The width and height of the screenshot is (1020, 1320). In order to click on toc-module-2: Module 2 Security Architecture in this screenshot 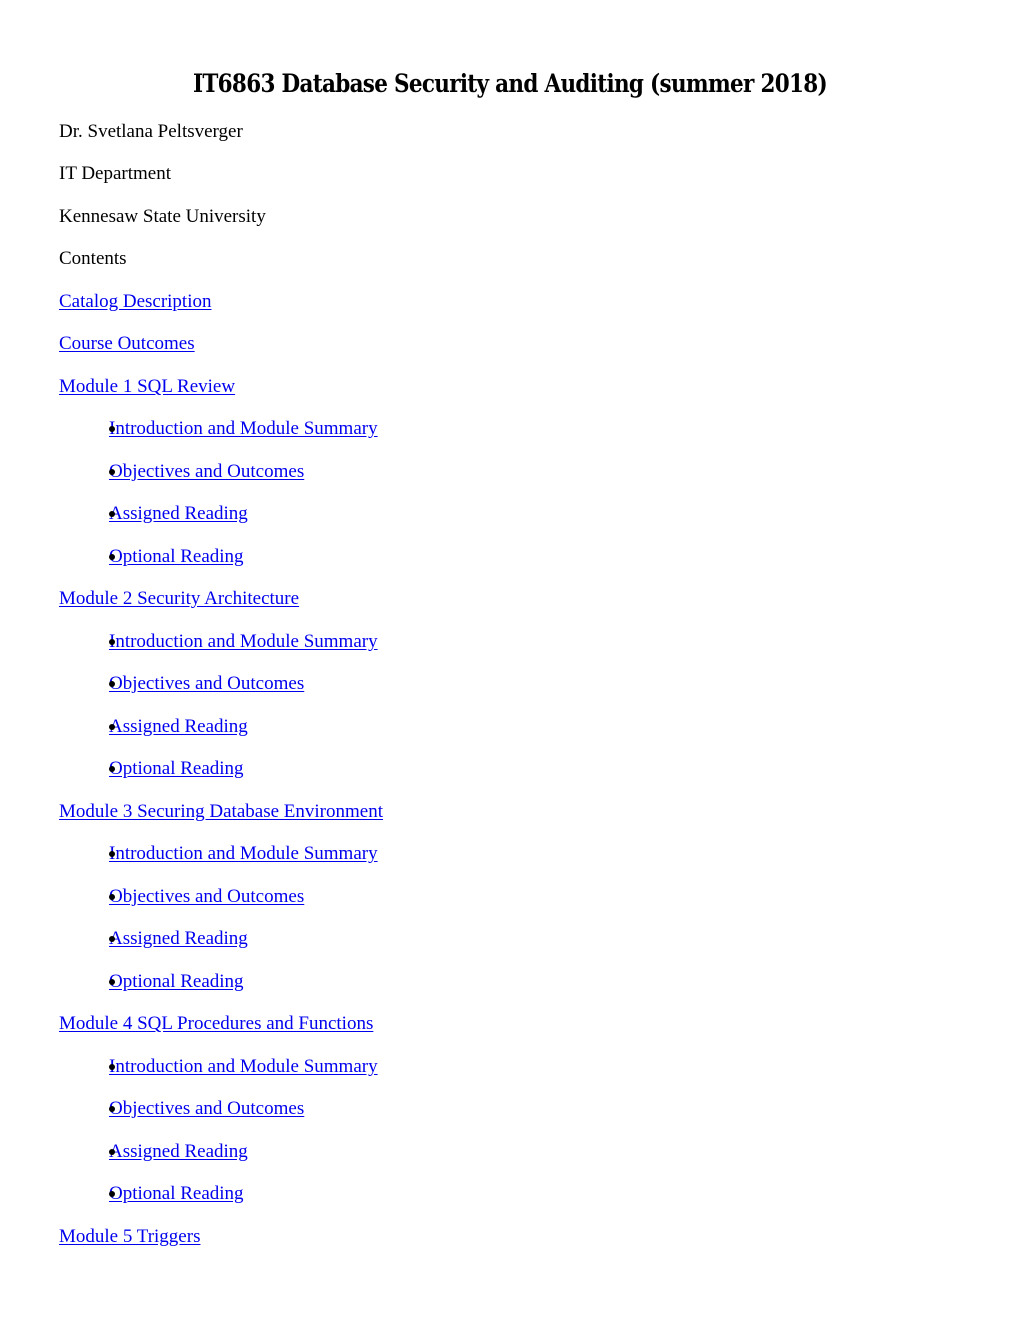, I will do `click(179, 599)`.